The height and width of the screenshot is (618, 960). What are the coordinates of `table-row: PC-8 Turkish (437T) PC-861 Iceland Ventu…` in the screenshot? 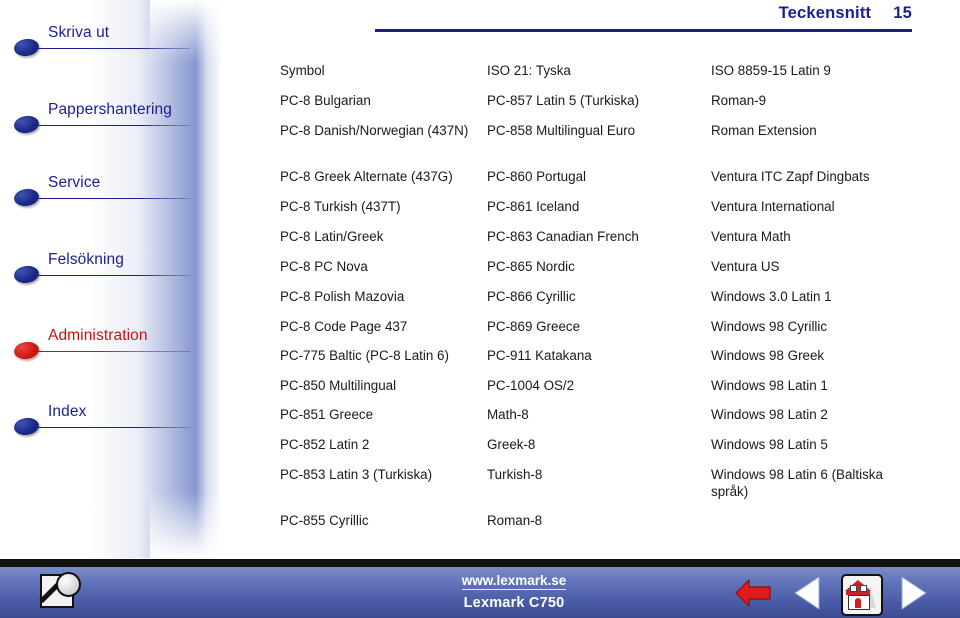 It's located at (610, 213).